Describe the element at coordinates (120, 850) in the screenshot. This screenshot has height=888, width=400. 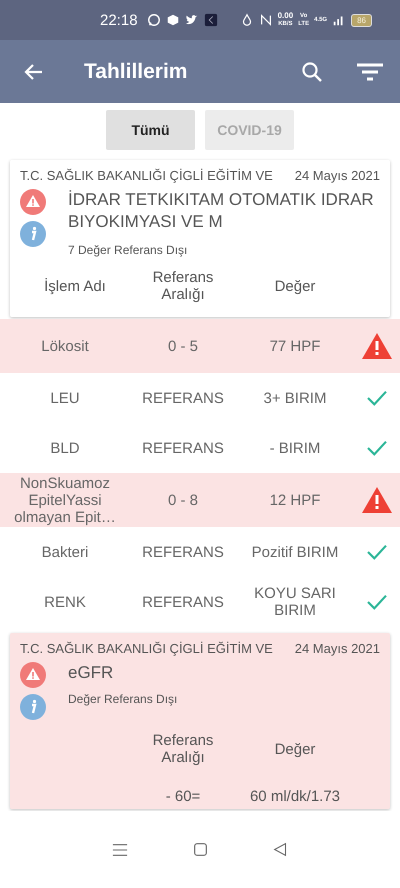
I see `menu-icon` at that location.